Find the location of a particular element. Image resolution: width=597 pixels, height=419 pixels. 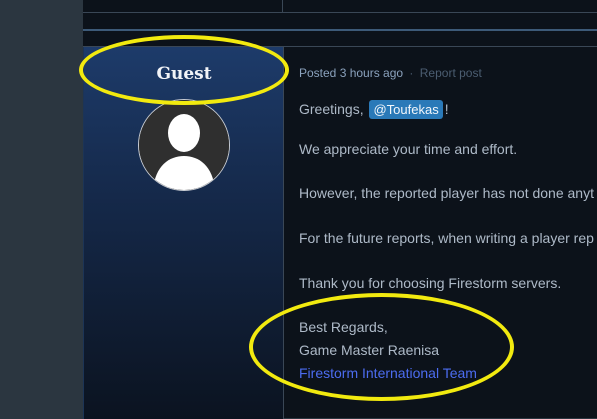

signature-line-1: Best Regards, is located at coordinates (343, 327).